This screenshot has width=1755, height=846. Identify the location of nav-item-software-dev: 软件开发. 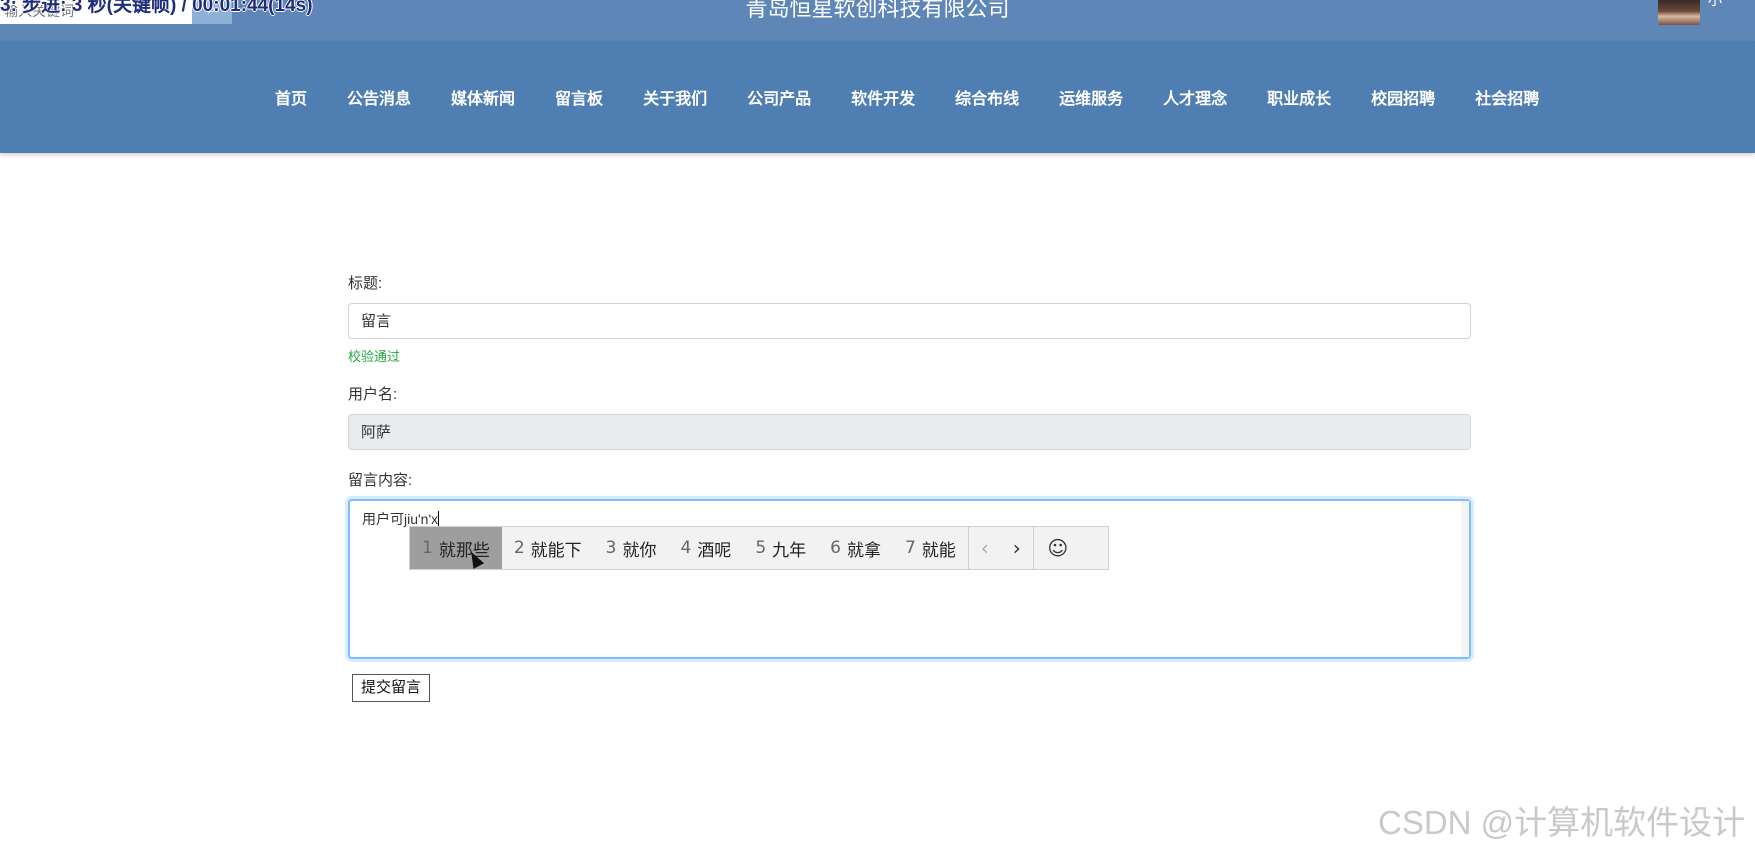
(883, 97).